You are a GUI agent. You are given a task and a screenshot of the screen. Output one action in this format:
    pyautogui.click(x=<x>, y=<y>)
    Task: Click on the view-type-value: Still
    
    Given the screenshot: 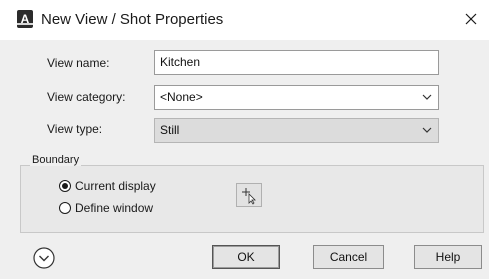 What is the action you would take?
    pyautogui.click(x=170, y=130)
    